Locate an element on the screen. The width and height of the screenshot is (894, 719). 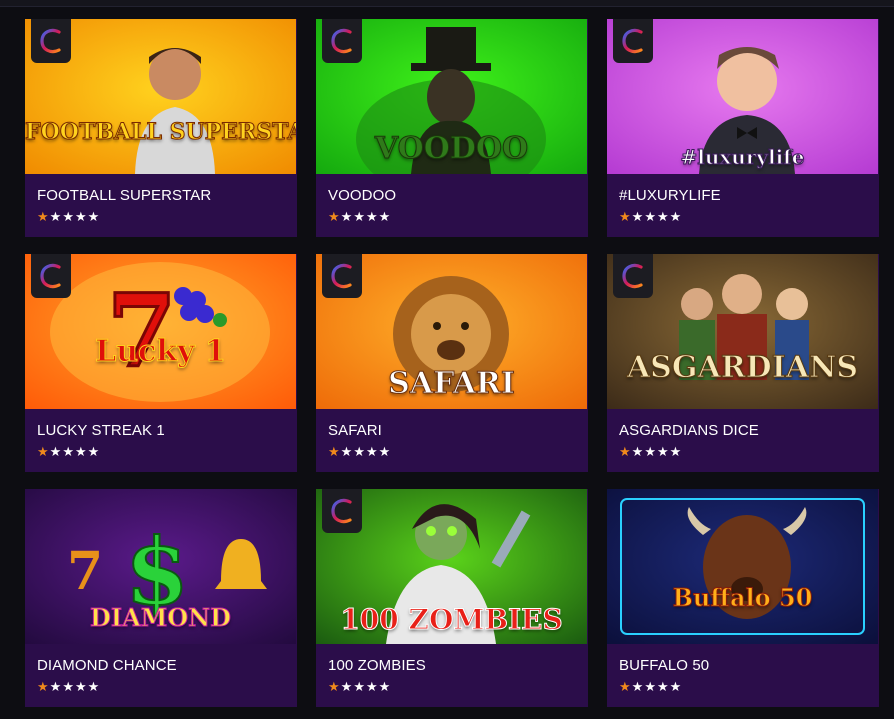
game-logo-text: FOOTBALL SUPERSTAR is located at coordinates (160, 132).